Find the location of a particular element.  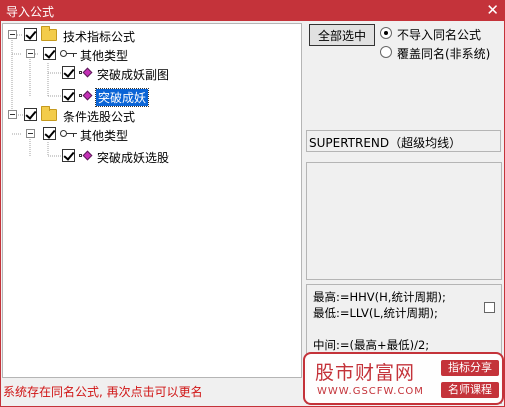

tree-label: 条件选股公式 is located at coordinates (99, 117).